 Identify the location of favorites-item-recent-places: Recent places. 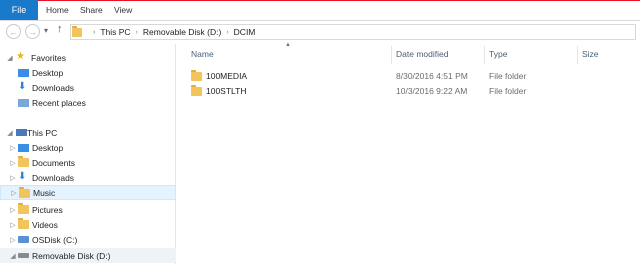
(88, 102).